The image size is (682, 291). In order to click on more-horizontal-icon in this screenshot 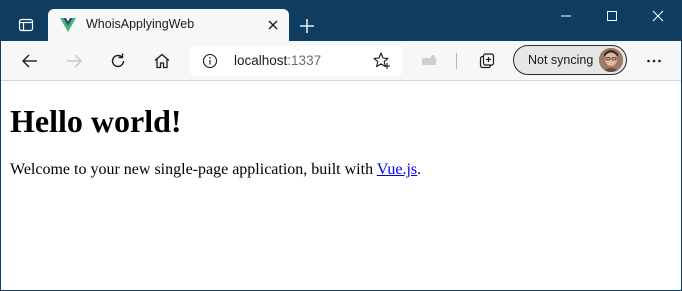, I will do `click(654, 61)`.